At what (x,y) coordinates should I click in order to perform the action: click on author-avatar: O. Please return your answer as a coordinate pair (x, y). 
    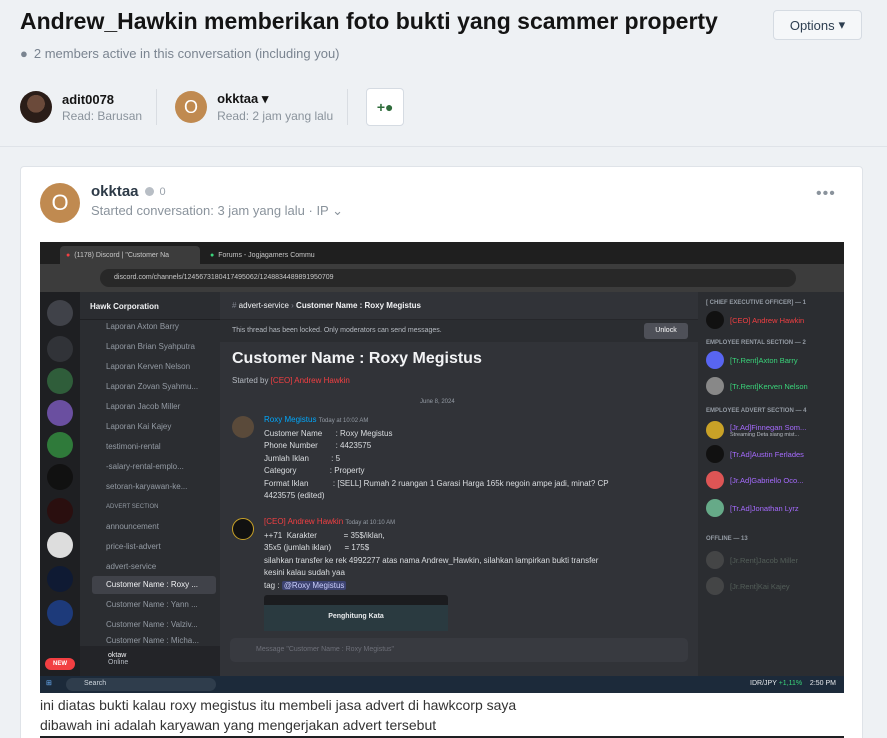
    Looking at the image, I should click on (60, 203).